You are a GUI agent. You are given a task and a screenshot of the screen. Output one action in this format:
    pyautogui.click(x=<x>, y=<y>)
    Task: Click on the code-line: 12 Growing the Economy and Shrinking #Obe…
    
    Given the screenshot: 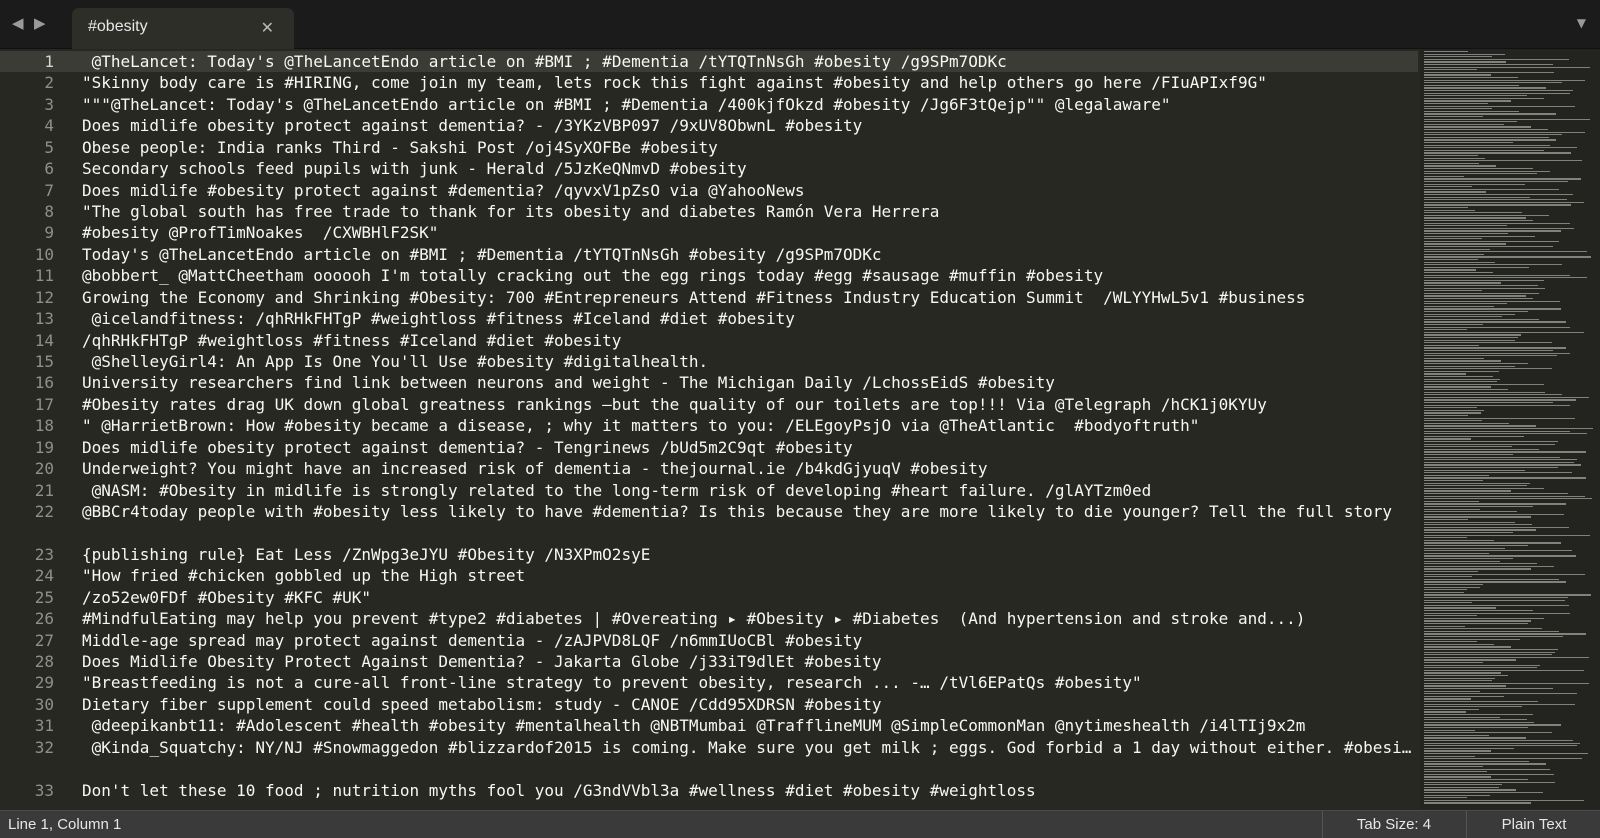 What is the action you would take?
    pyautogui.click(x=709, y=297)
    